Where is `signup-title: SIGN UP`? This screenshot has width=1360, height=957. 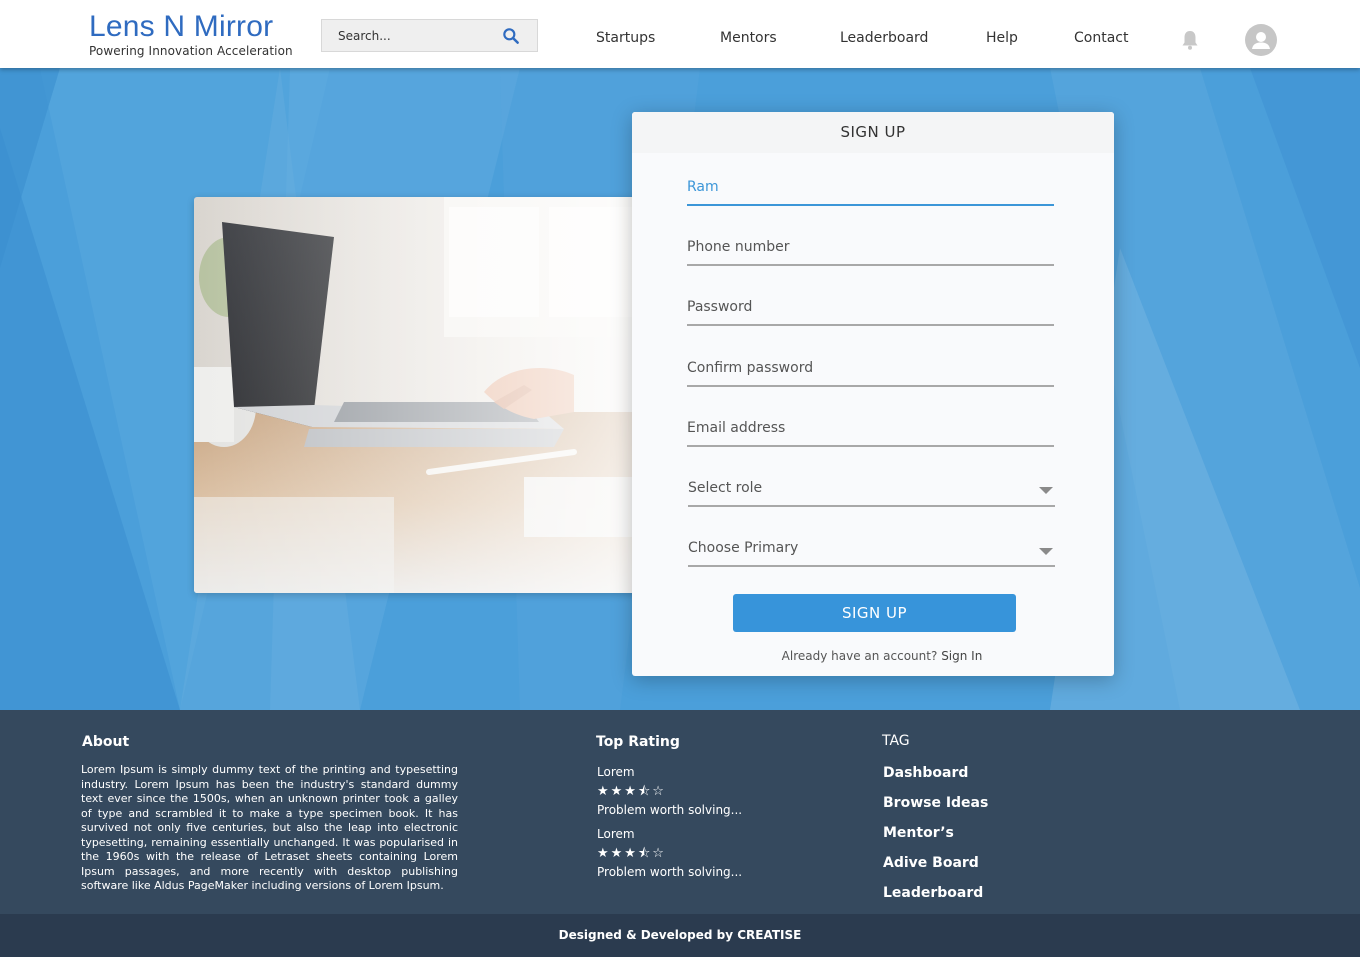
signup-title: SIGN UP is located at coordinates (873, 132).